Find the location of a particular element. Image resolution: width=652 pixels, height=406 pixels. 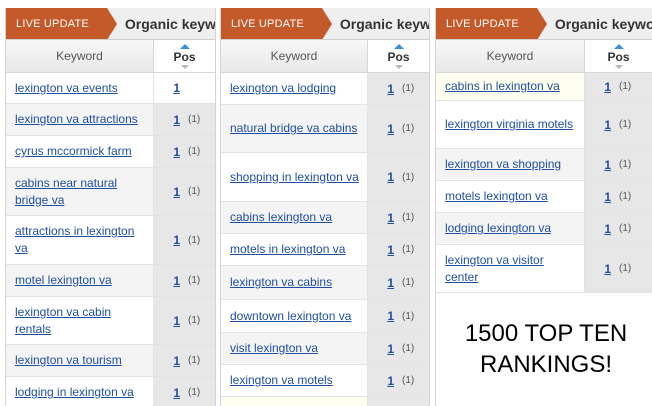

keyword-link: lexington va visitor center is located at coordinates (510, 268).